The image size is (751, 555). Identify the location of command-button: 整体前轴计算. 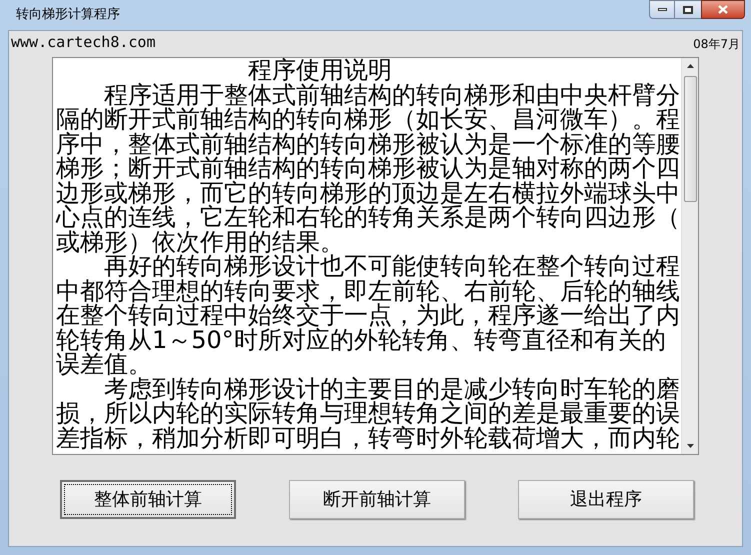
(148, 499).